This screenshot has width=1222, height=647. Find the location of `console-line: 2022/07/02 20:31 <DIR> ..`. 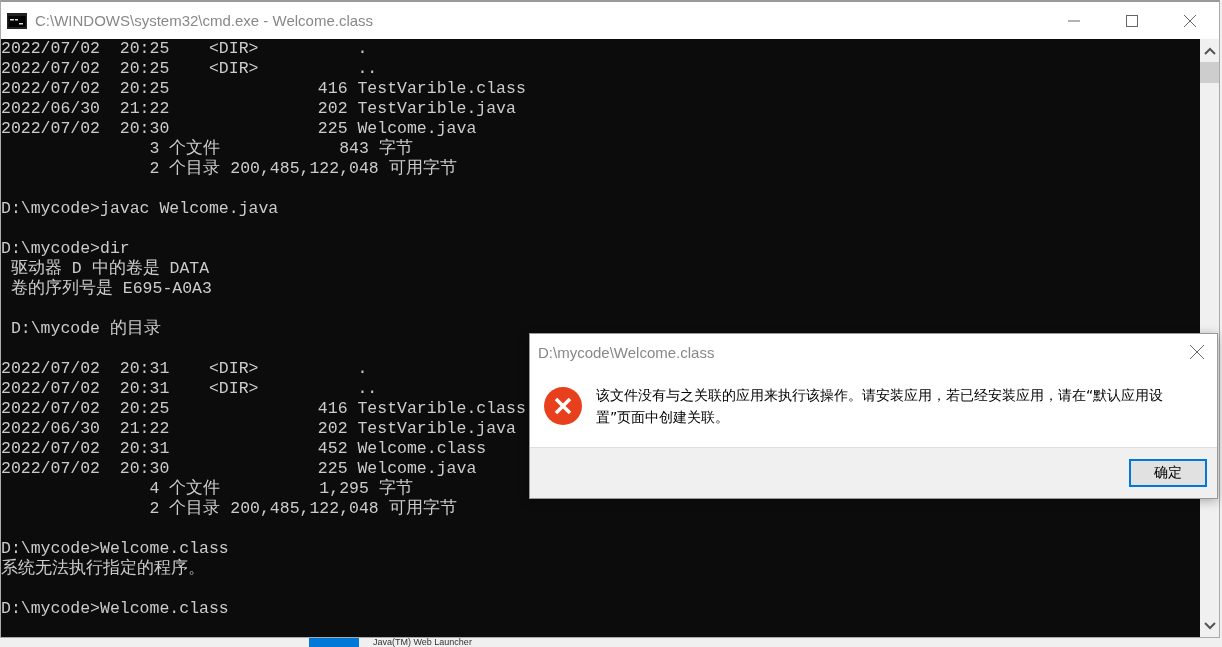

console-line: 2022/07/02 20:31 <DIR> .. is located at coordinates (189, 389).